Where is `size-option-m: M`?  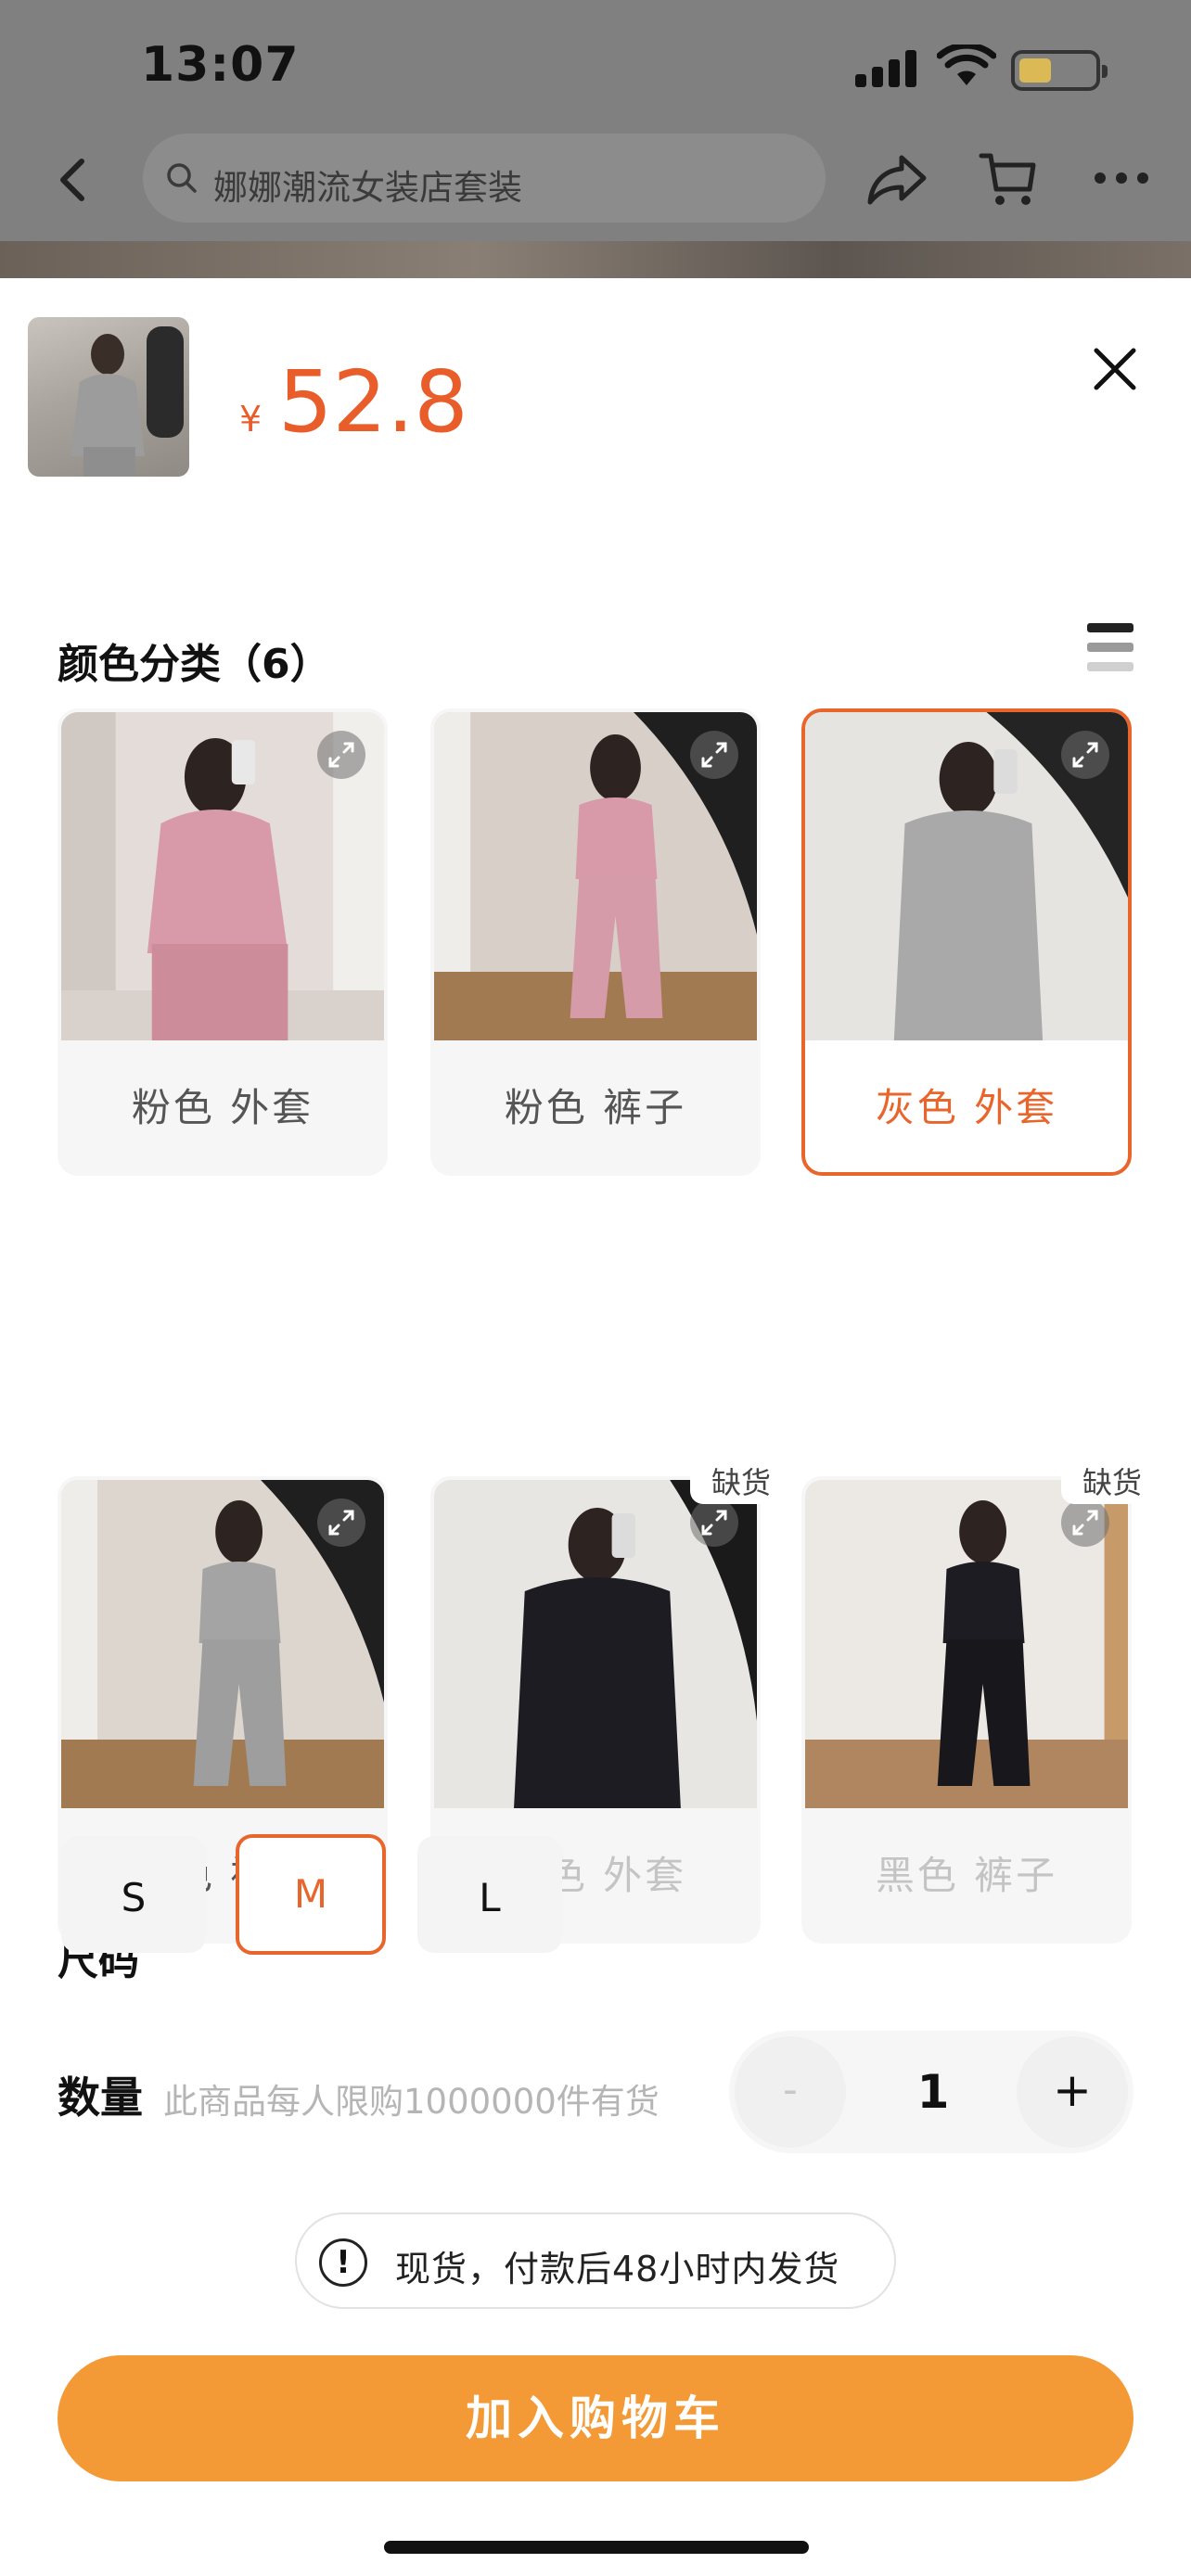 size-option-m: M is located at coordinates (311, 1894).